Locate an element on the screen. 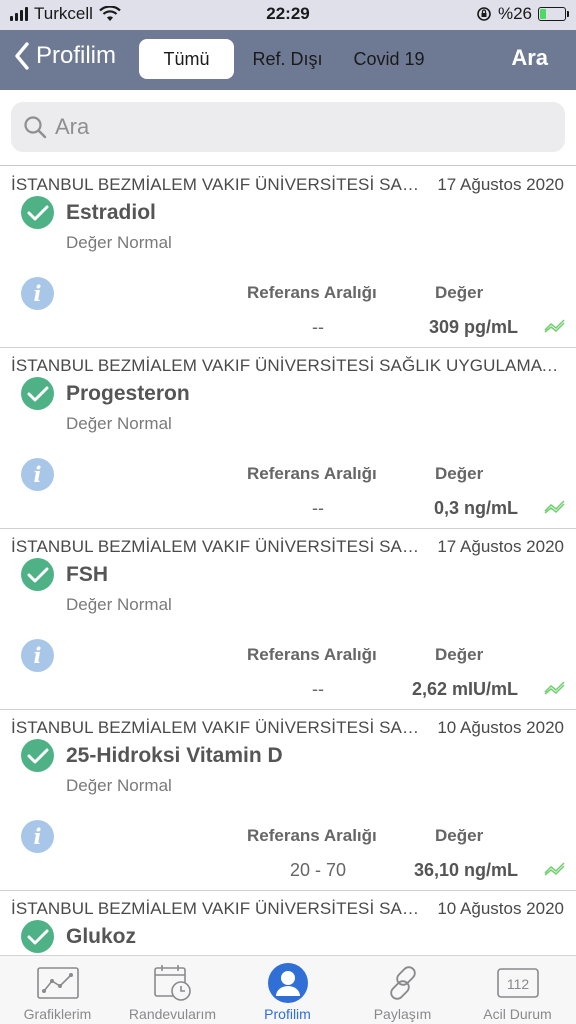 The width and height of the screenshot is (576, 1024). test-name: Progesteron is located at coordinates (128, 393).